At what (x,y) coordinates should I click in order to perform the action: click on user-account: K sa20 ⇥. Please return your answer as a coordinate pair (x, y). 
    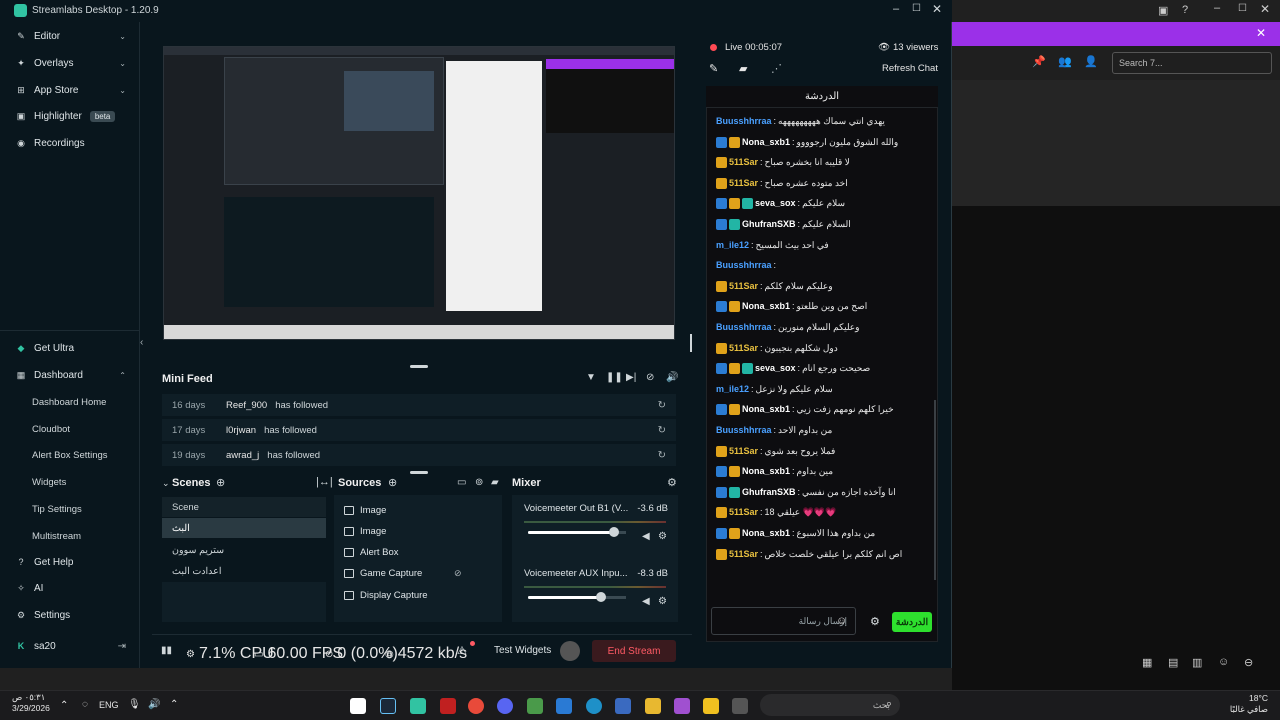
    Looking at the image, I should click on (75, 646).